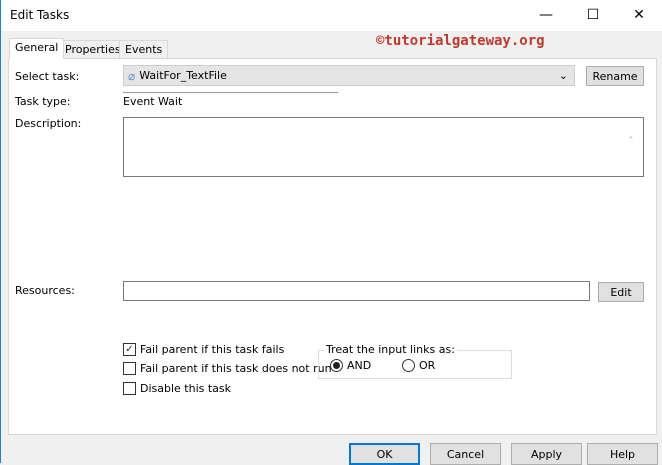 This screenshot has width=662, height=465. I want to click on disable-task-checkbox: Disable this task, so click(177, 388).